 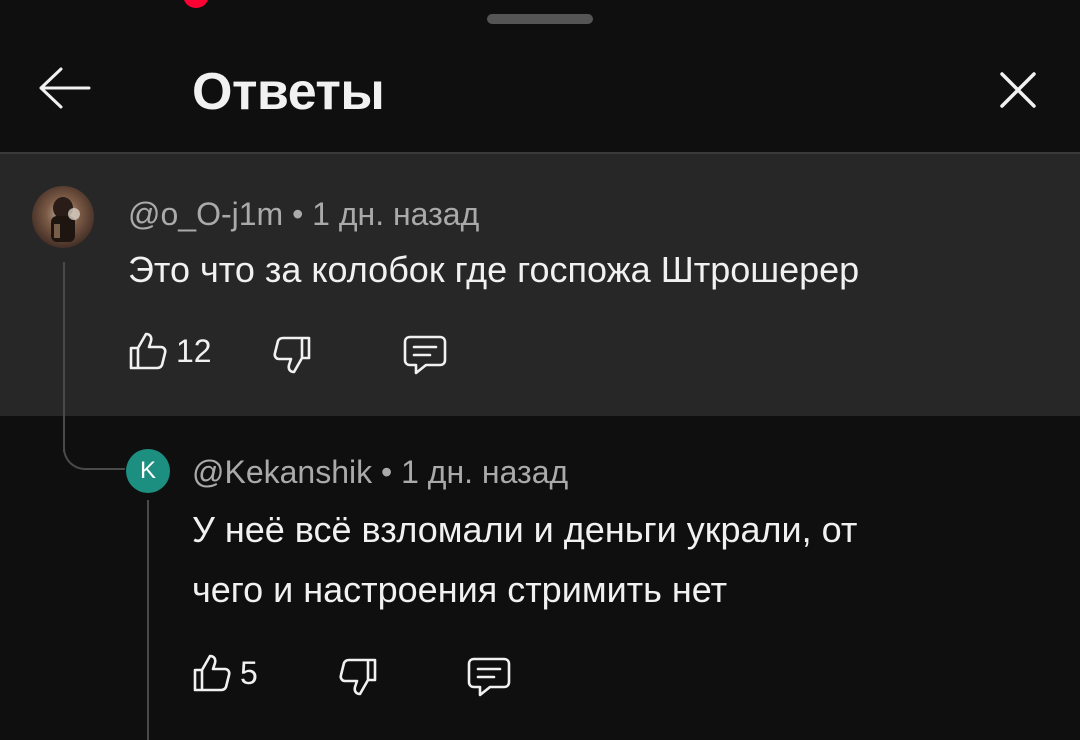 What do you see at coordinates (288, 92) in the screenshot?
I see `page-title: Ответы` at bounding box center [288, 92].